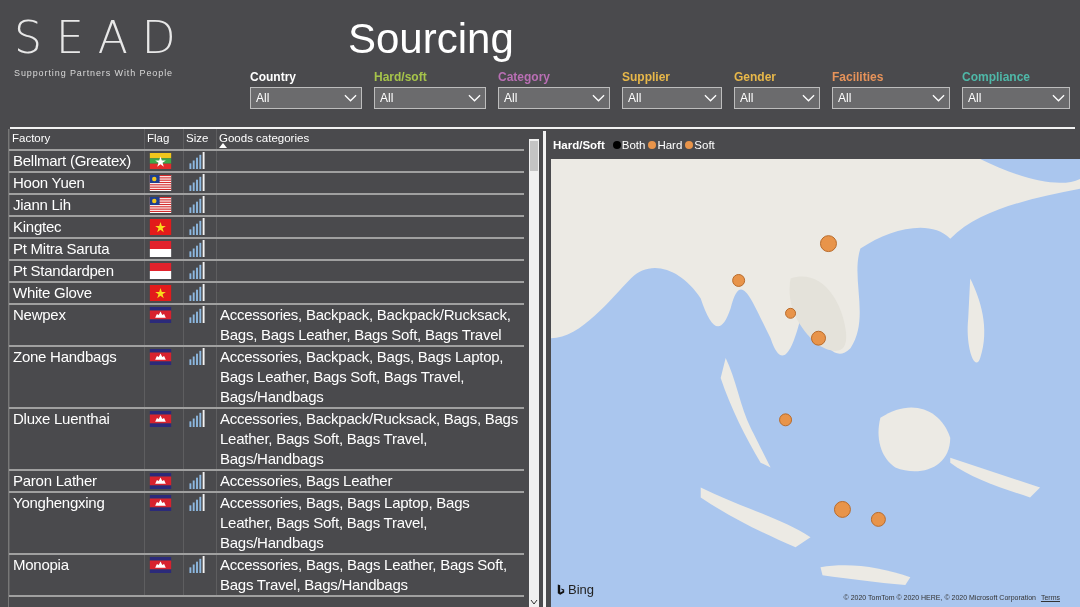 The height and width of the screenshot is (607, 1080). What do you see at coordinates (370, 139) in the screenshot?
I see `column-header: Goods categories` at bounding box center [370, 139].